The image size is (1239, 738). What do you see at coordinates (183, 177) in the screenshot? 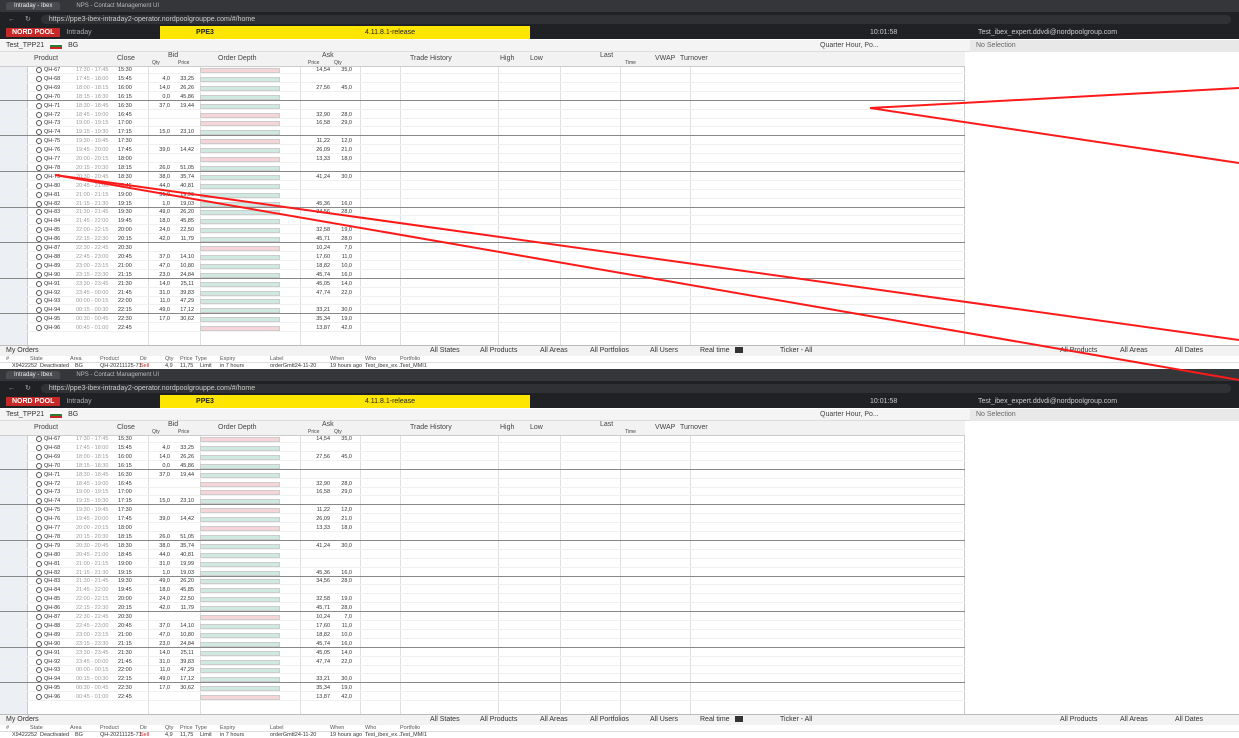
I see `bid-price: 35,74` at bounding box center [183, 177].